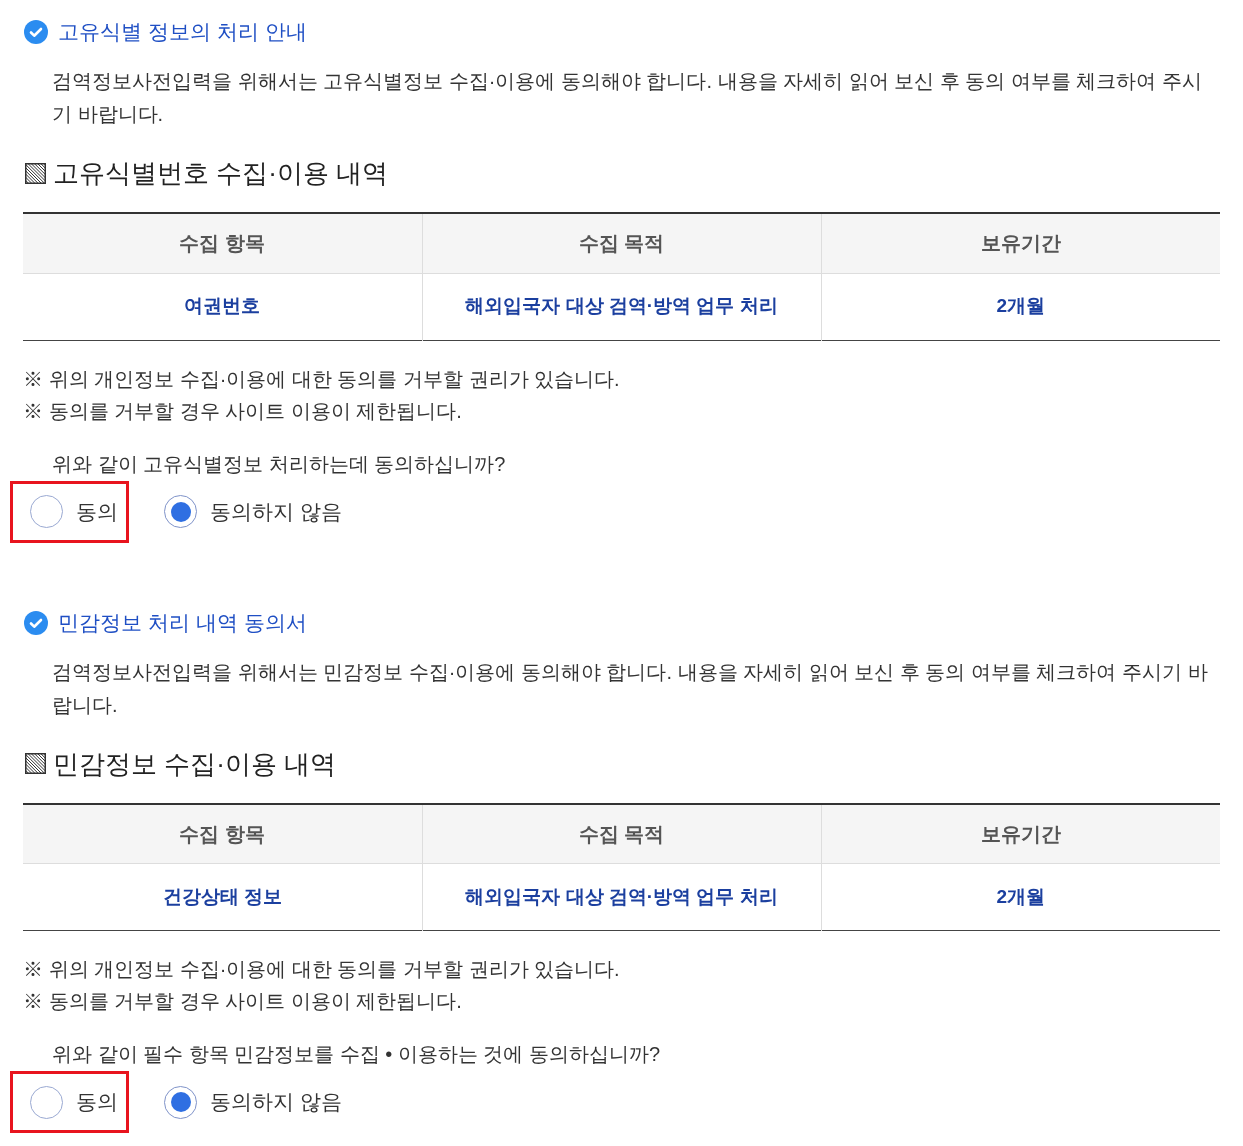 The width and height of the screenshot is (1243, 1146). I want to click on description-text: 검역정보사전입력을 위해서는 고유식별정보 수집·이용에 동의해야 합니다. 내용을 자세히 읽어 보신 후 동의 여부를 체크하여 주시기 바랍니다., so click(627, 98).